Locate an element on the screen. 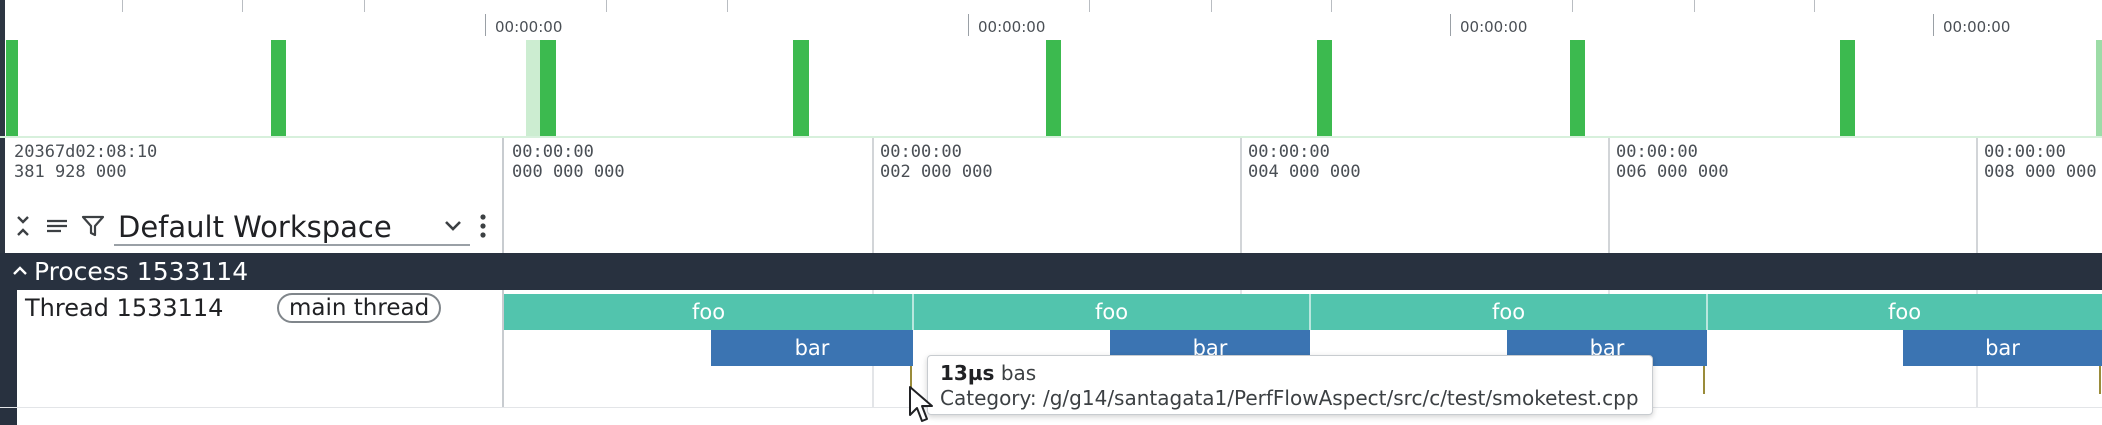 The height and width of the screenshot is (425, 2102). bottom-left-edge is located at coordinates (8, 416).